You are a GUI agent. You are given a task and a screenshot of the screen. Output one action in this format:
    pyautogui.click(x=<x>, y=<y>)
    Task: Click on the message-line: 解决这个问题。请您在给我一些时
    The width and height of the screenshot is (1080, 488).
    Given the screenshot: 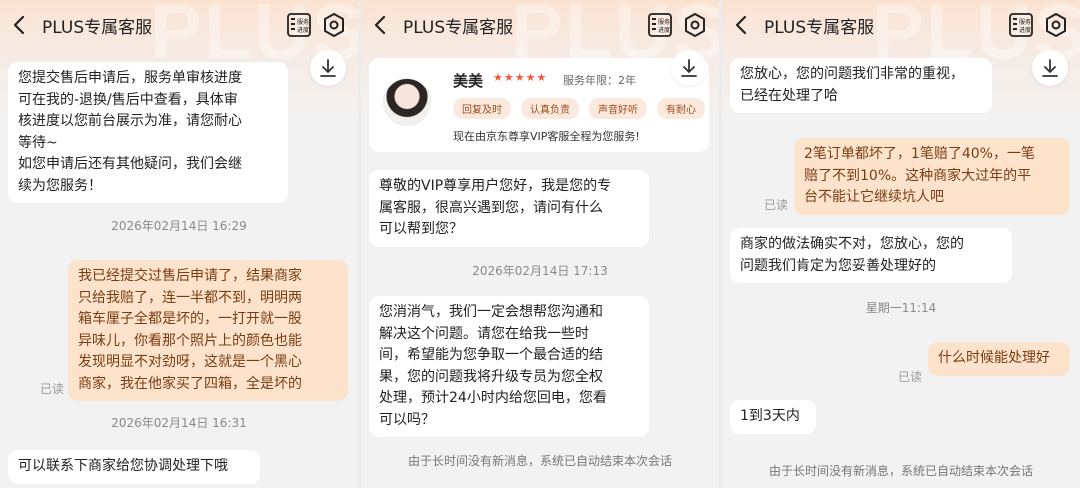 What is the action you would take?
    pyautogui.click(x=484, y=333)
    